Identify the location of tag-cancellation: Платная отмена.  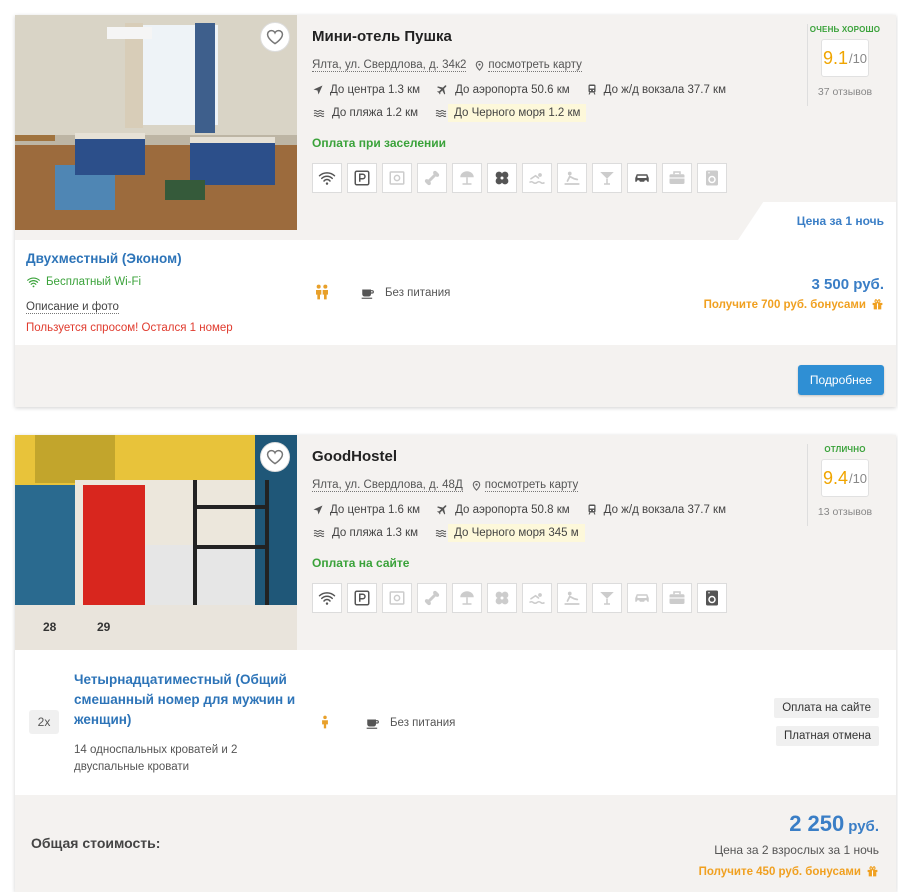
(827, 736).